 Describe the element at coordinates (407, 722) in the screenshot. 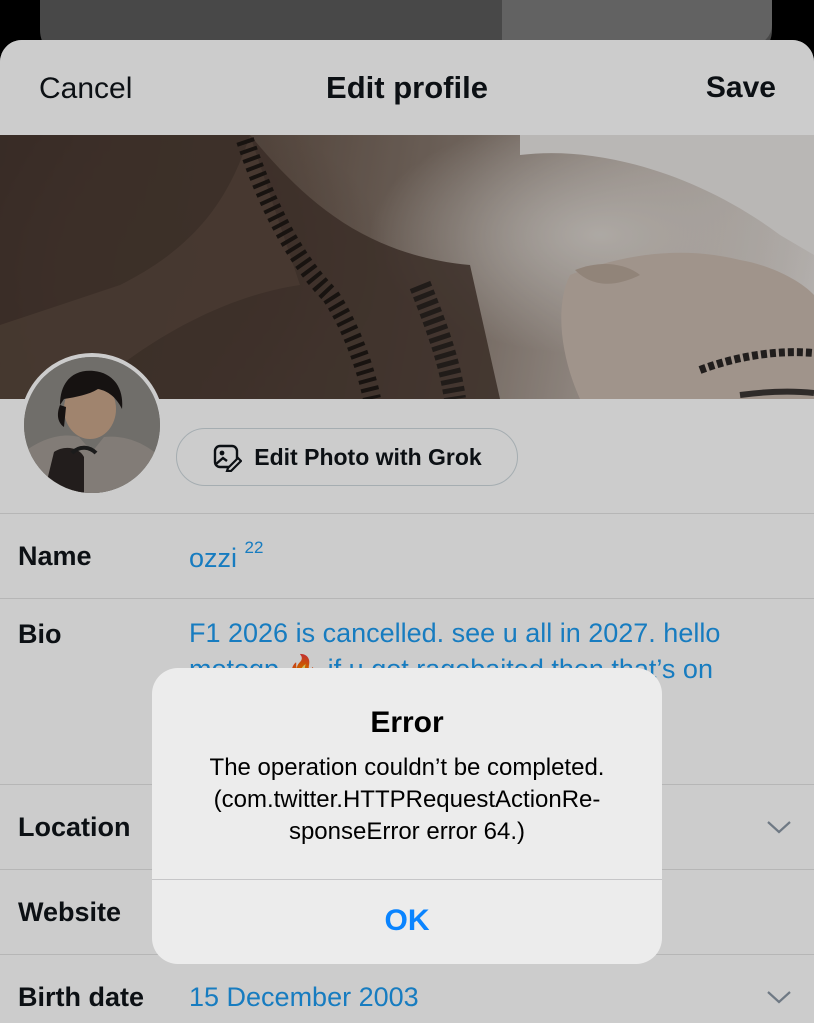

I see `alert-title: Error` at that location.